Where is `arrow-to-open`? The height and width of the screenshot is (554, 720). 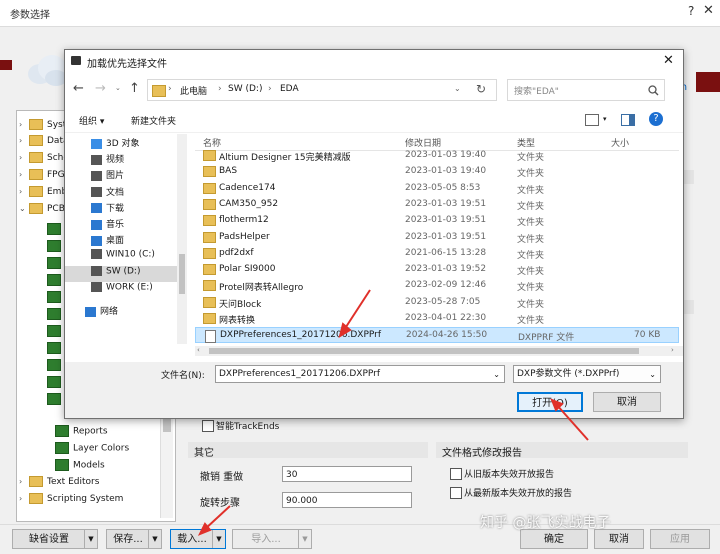
arrow-to-open is located at coordinates (572, 422).